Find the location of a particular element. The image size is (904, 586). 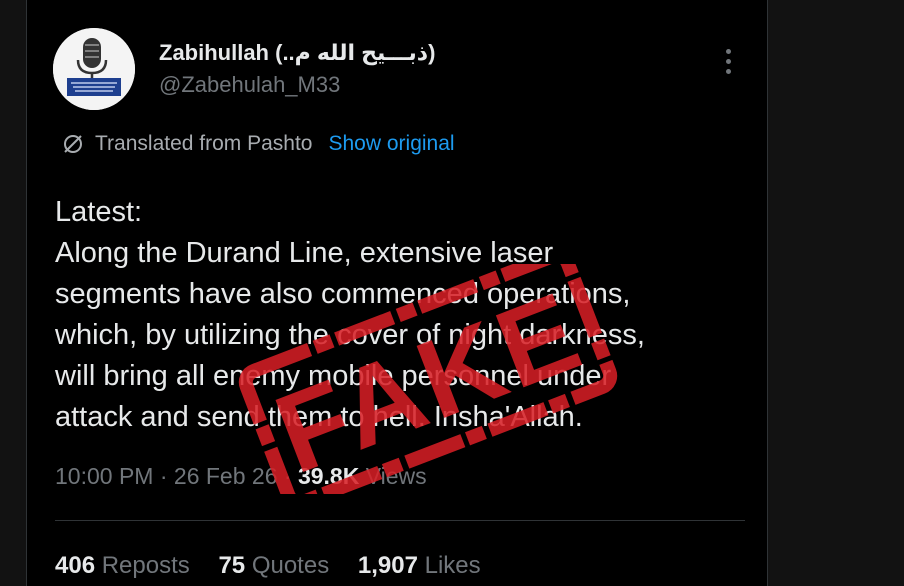

translate-icon is located at coordinates (73, 144).